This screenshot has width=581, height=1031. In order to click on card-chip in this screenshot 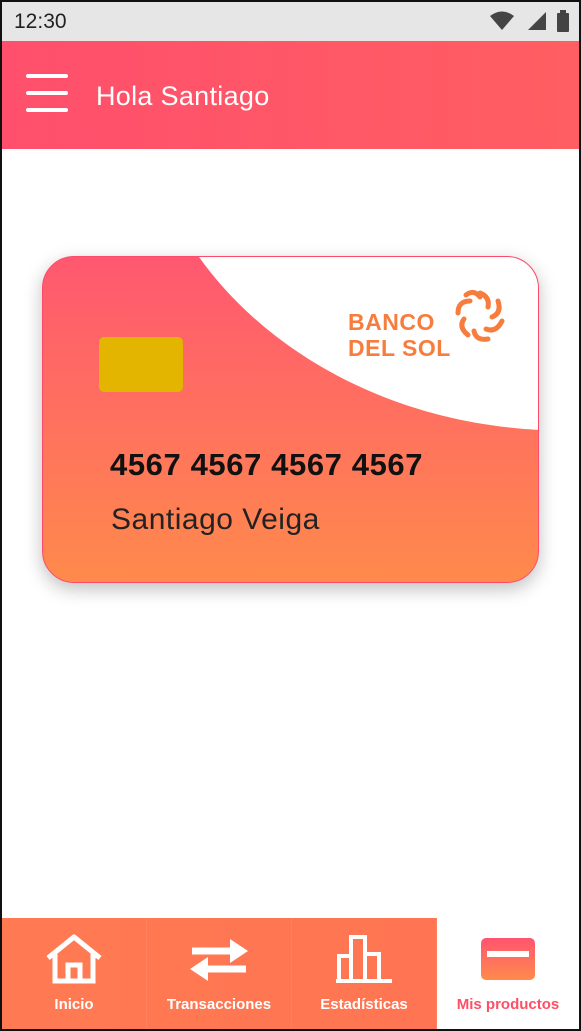, I will do `click(141, 364)`.